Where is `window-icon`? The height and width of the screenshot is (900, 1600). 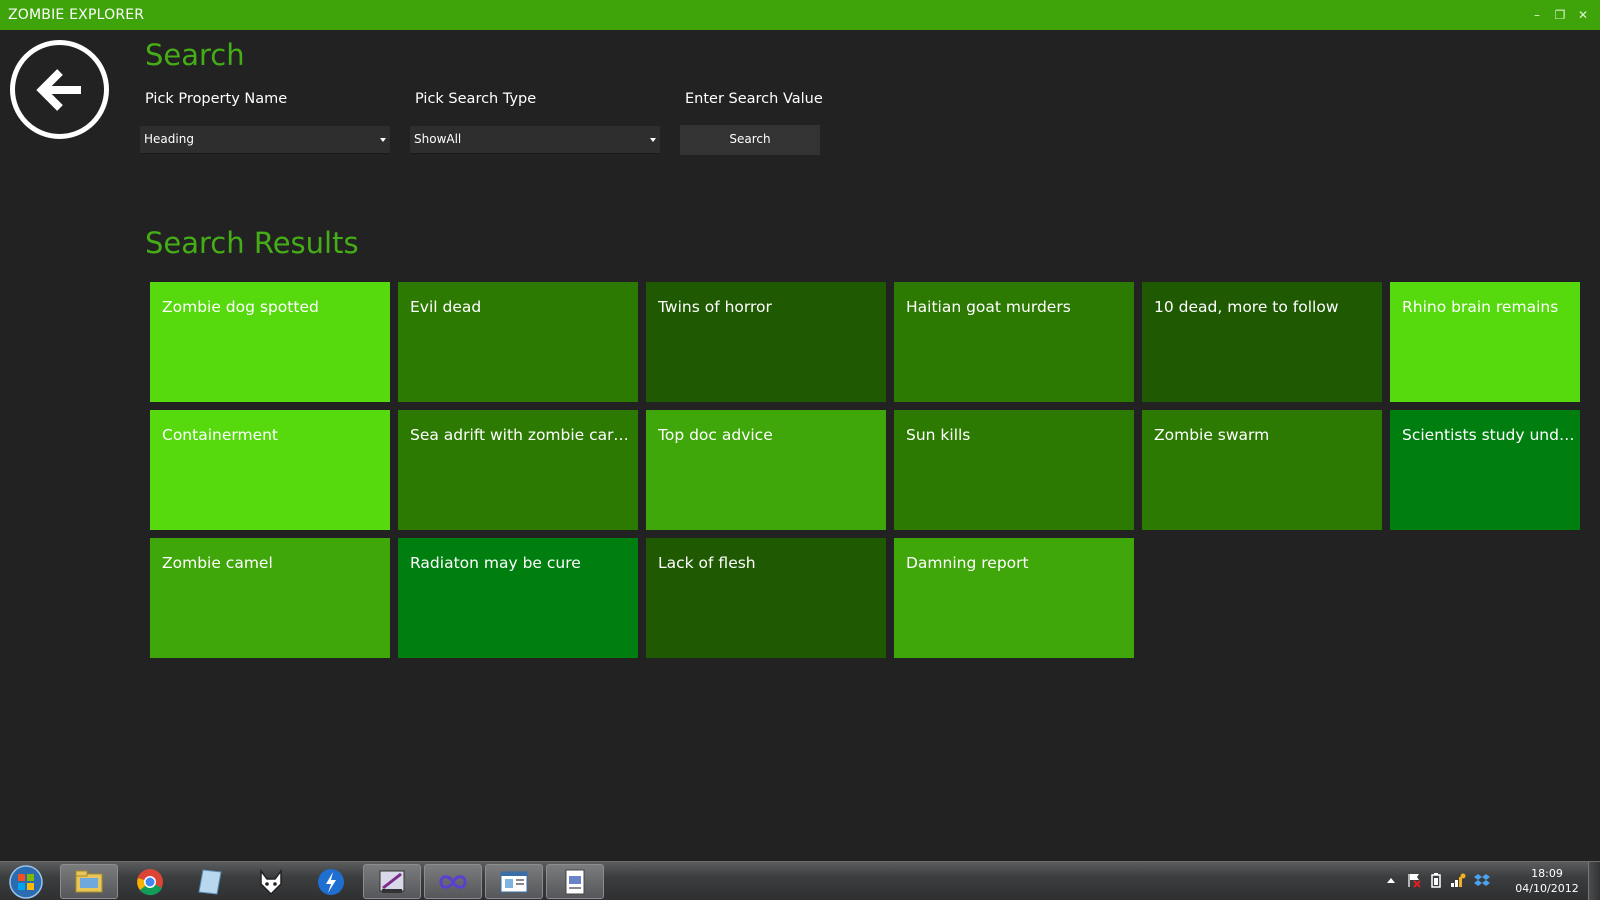
window-icon is located at coordinates (514, 881).